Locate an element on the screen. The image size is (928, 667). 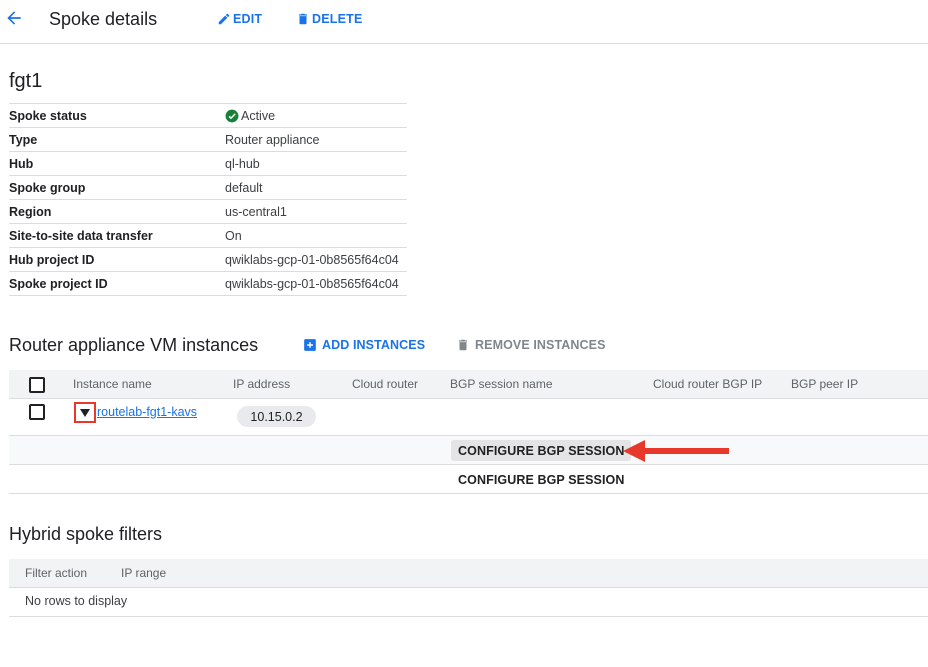
detail-value: Active is located at coordinates (250, 116).